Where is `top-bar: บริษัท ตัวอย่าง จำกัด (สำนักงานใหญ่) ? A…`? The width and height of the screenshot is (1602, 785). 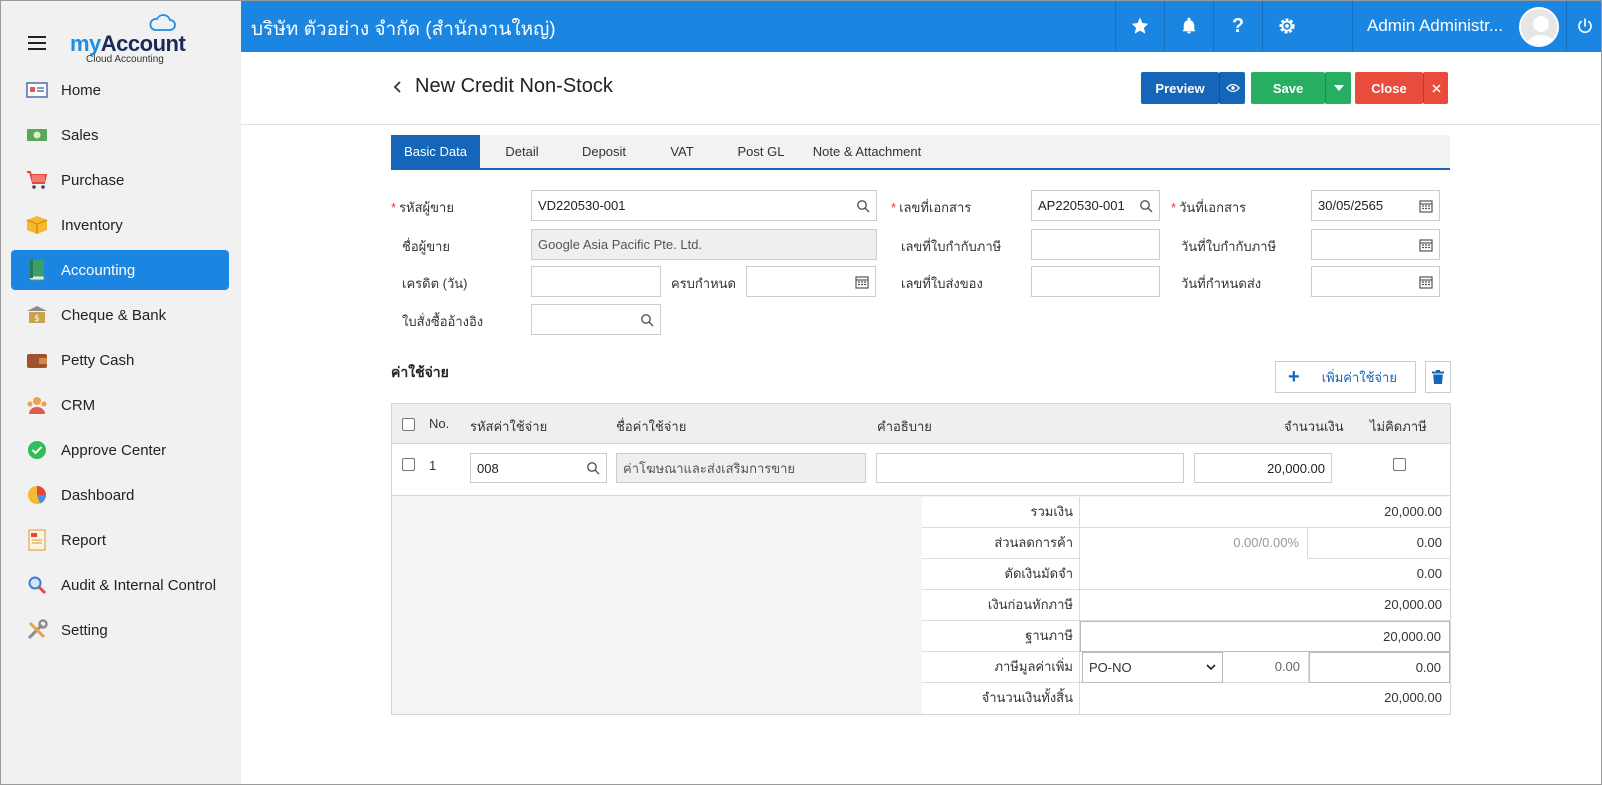 top-bar: บริษัท ตัวอย่าง จำกัด (สำนักงานใหญ่) ? A… is located at coordinates (921, 26).